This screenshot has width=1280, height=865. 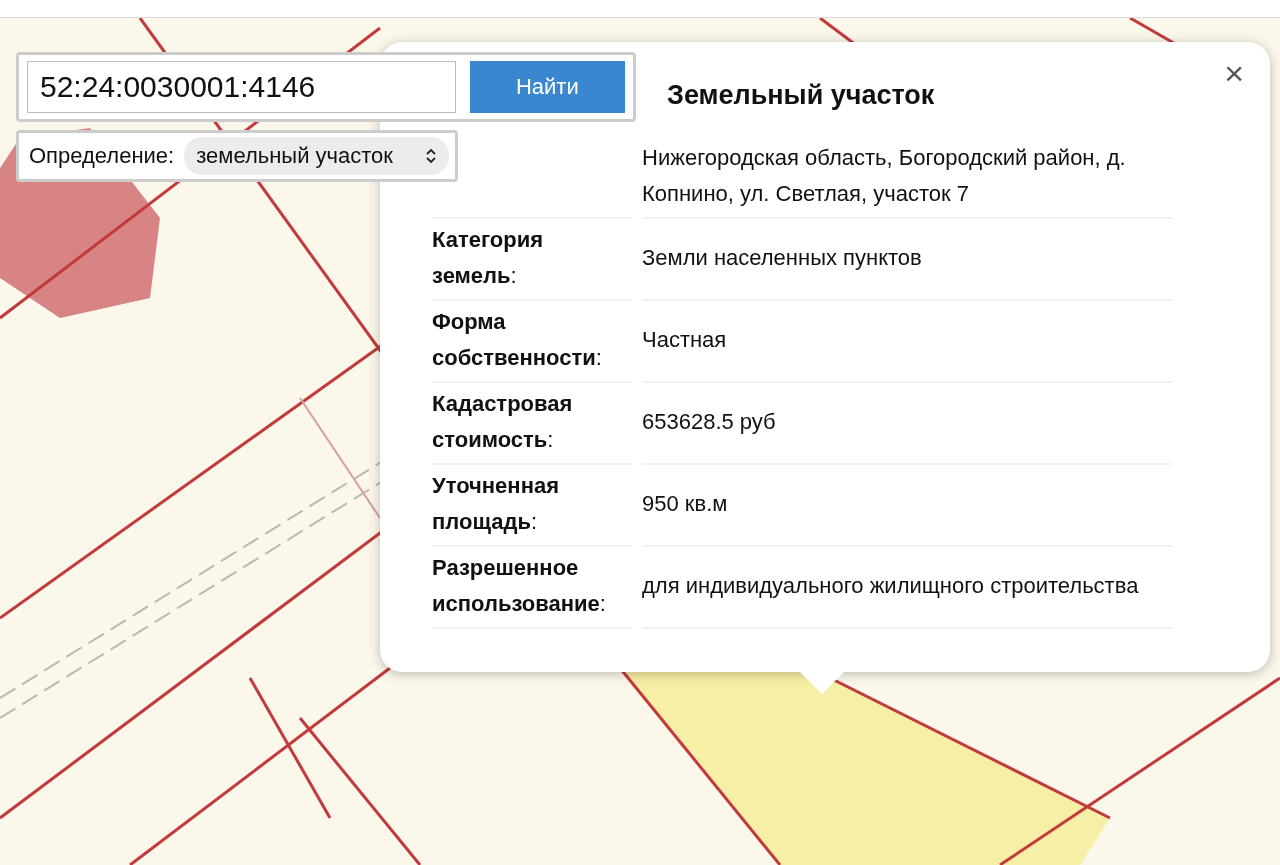 I want to click on close-button: ×, so click(x=1234, y=73).